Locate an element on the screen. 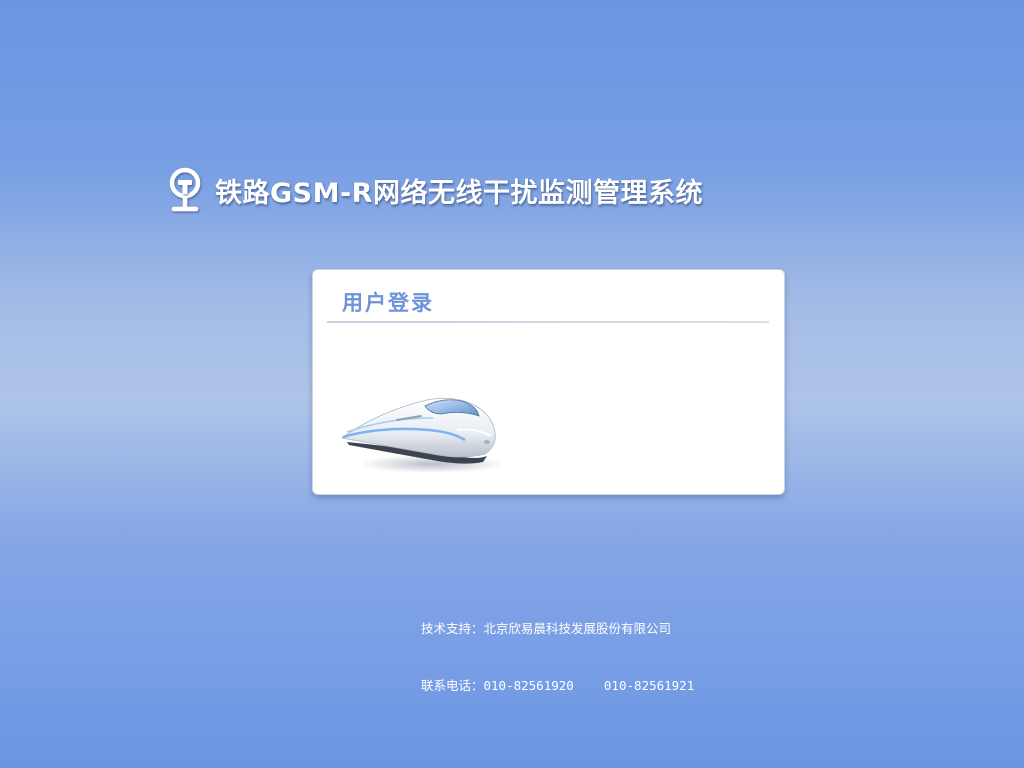  railway-logo-icon is located at coordinates (185, 189).